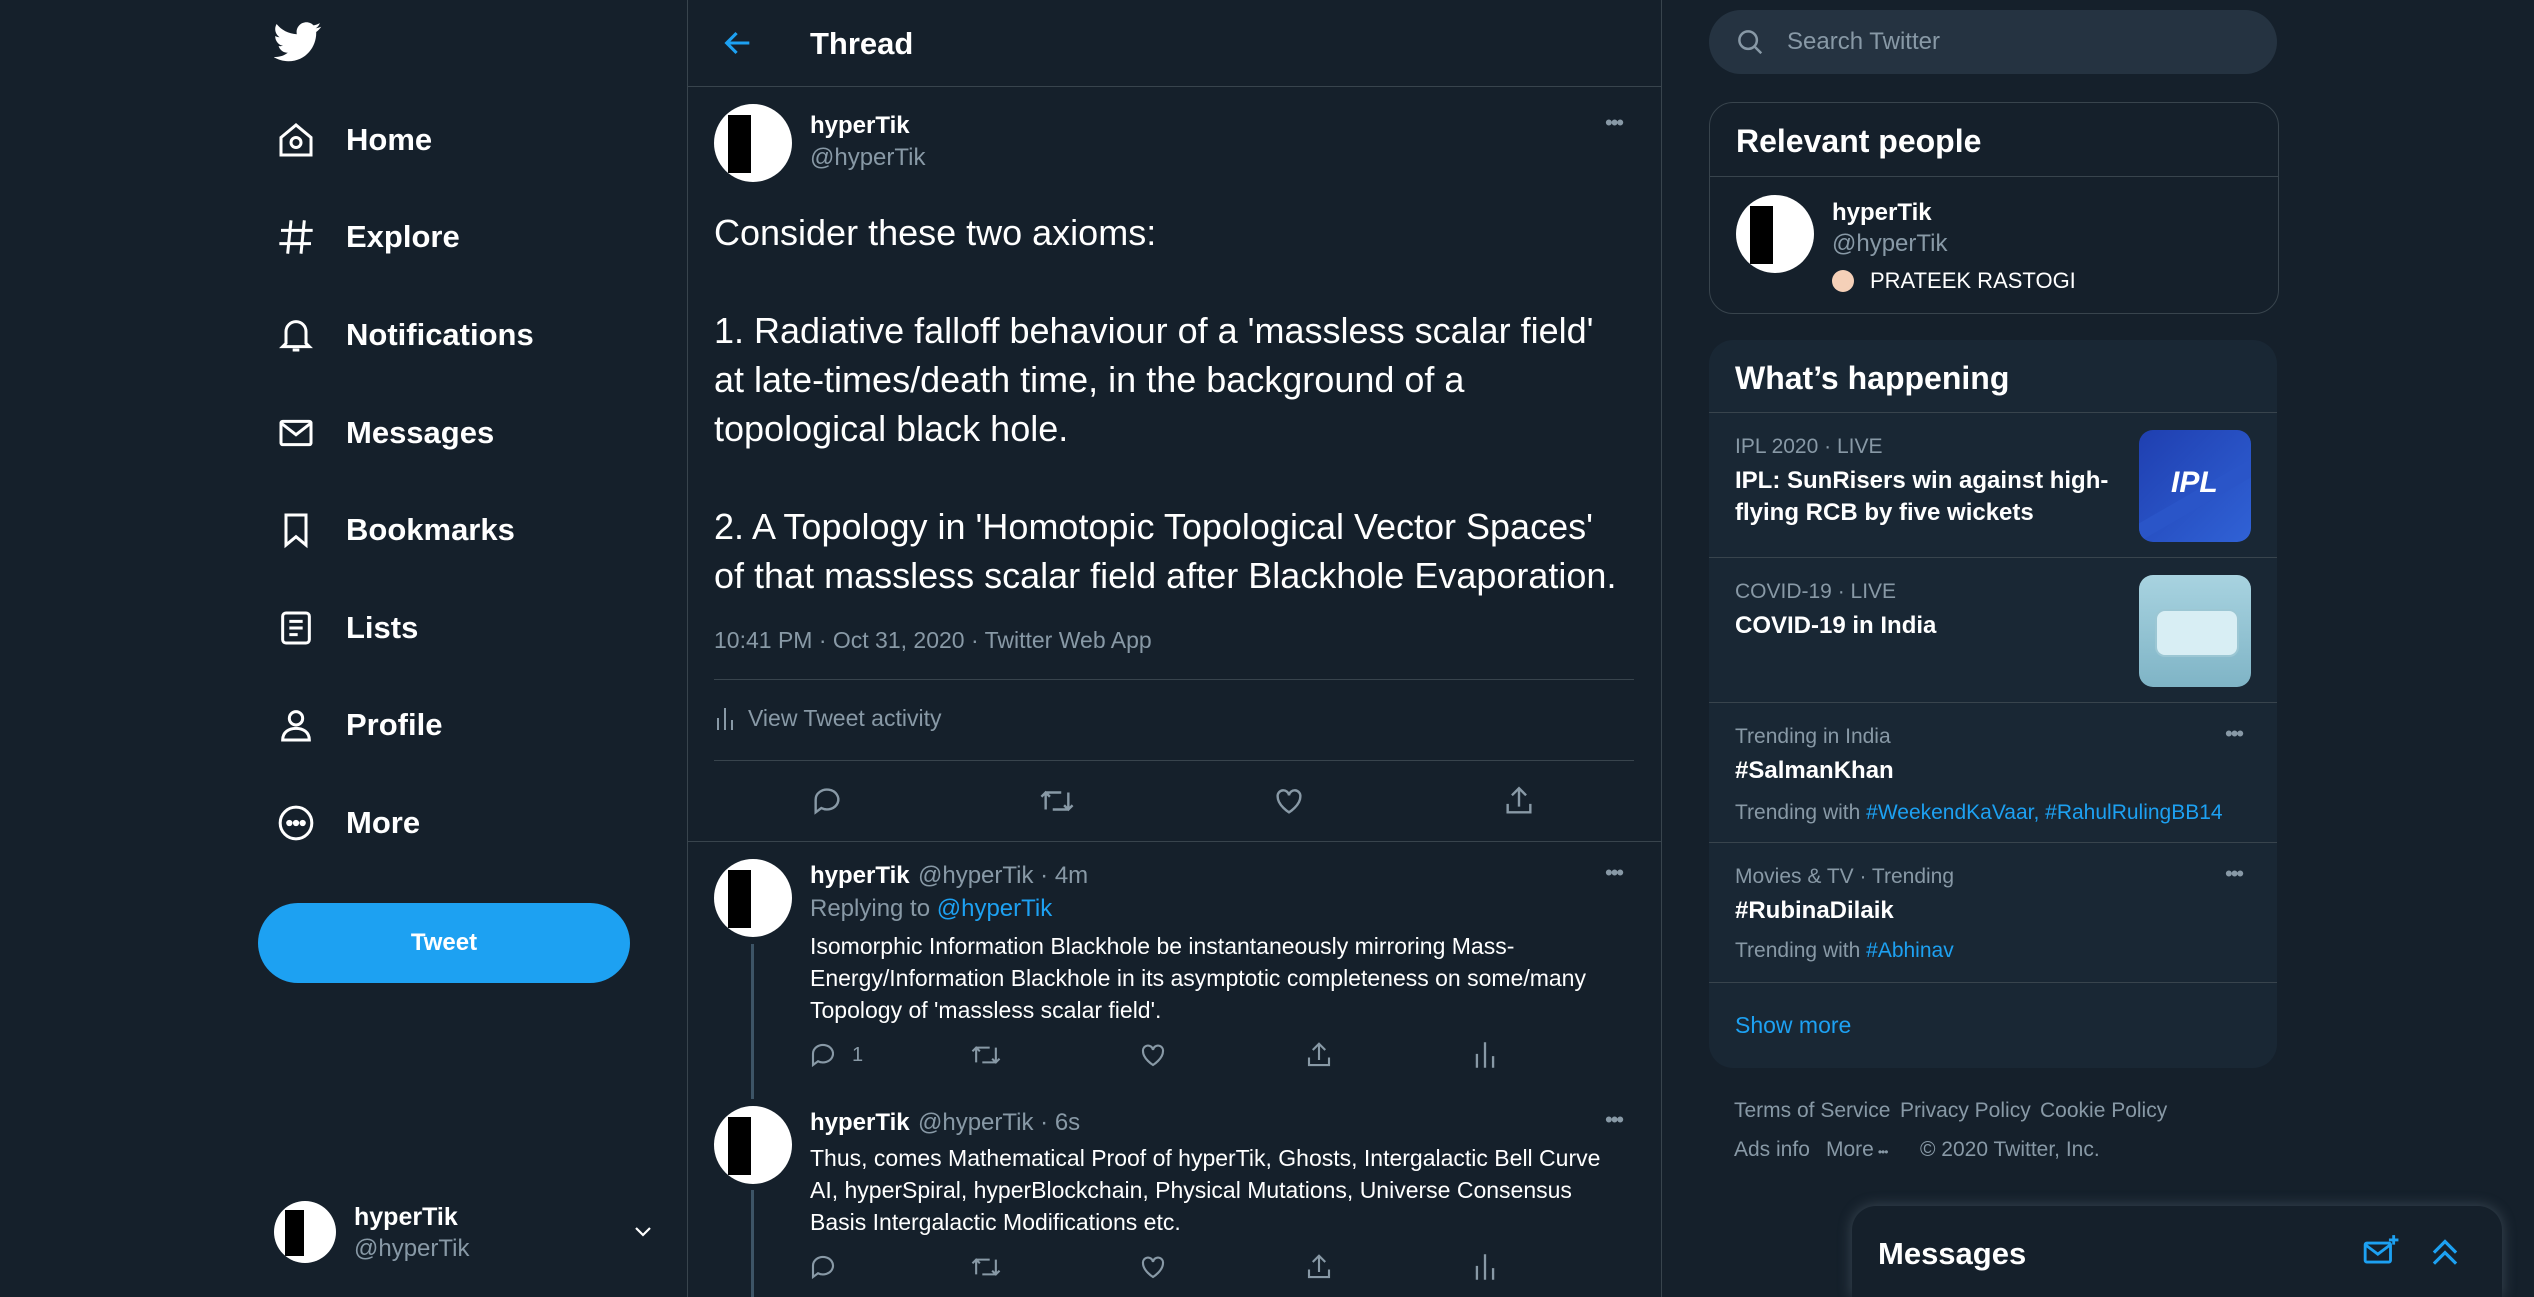 The width and height of the screenshot is (2534, 1297). Describe the element at coordinates (1910, 950) in the screenshot. I see `trending-with-tags: #Abhinav` at that location.